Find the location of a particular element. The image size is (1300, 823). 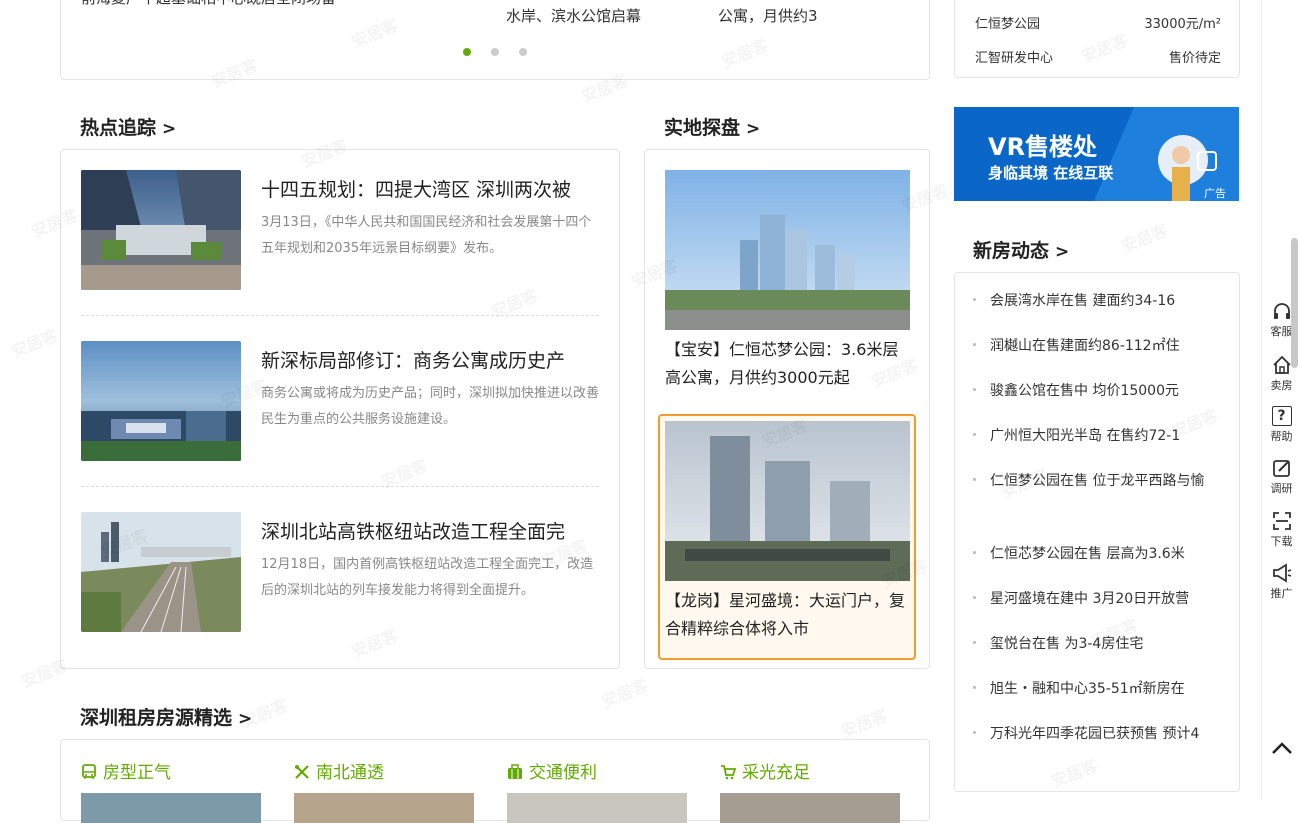

feature-tab-ventilation: 南北通透 is located at coordinates (339, 770).